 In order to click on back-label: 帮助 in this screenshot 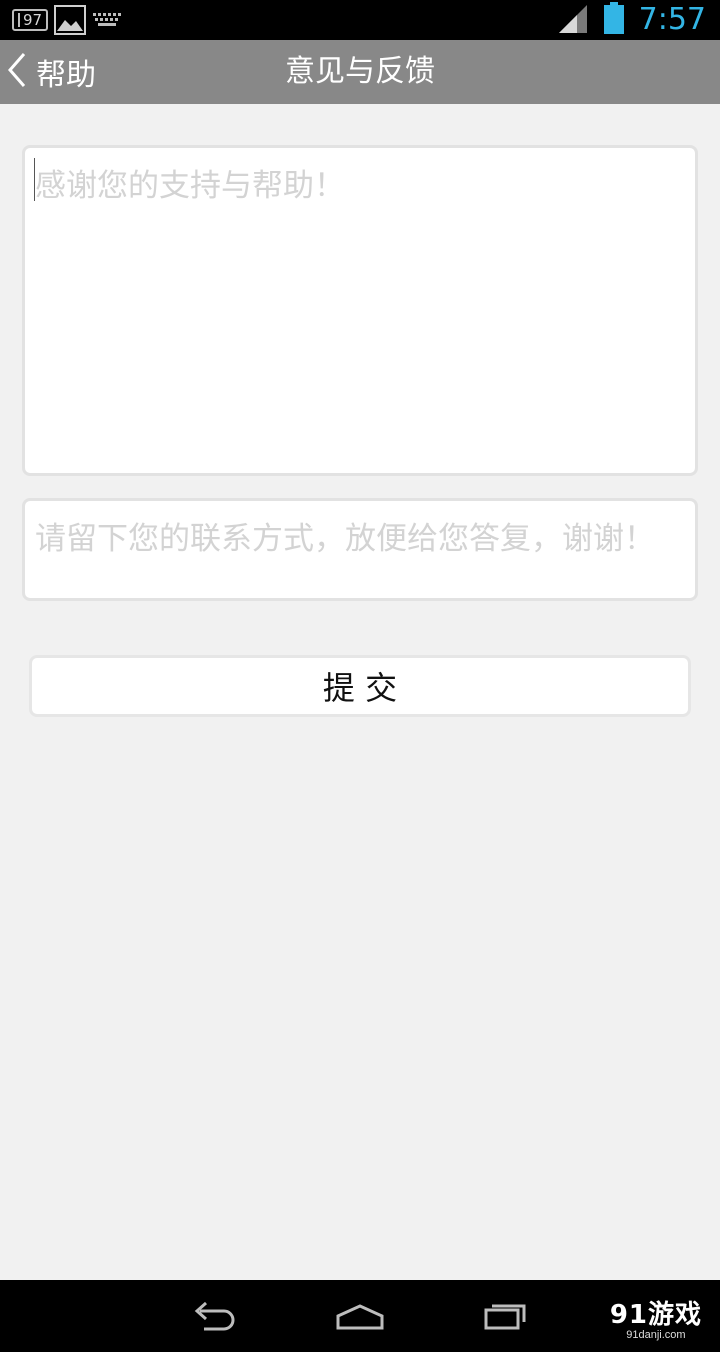, I will do `click(66, 75)`.